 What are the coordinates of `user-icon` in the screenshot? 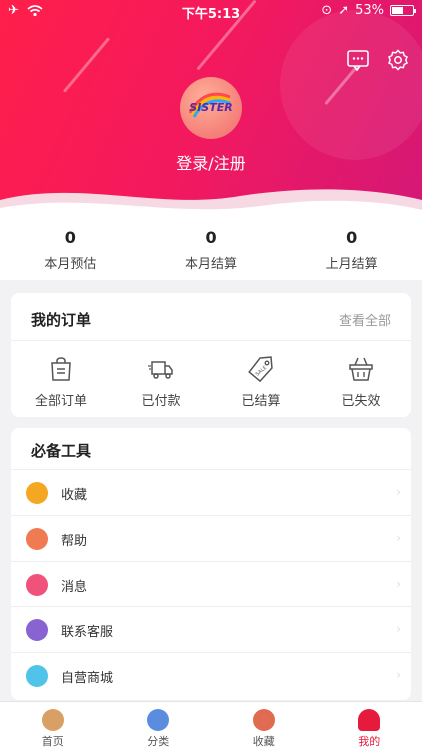 It's located at (369, 720).